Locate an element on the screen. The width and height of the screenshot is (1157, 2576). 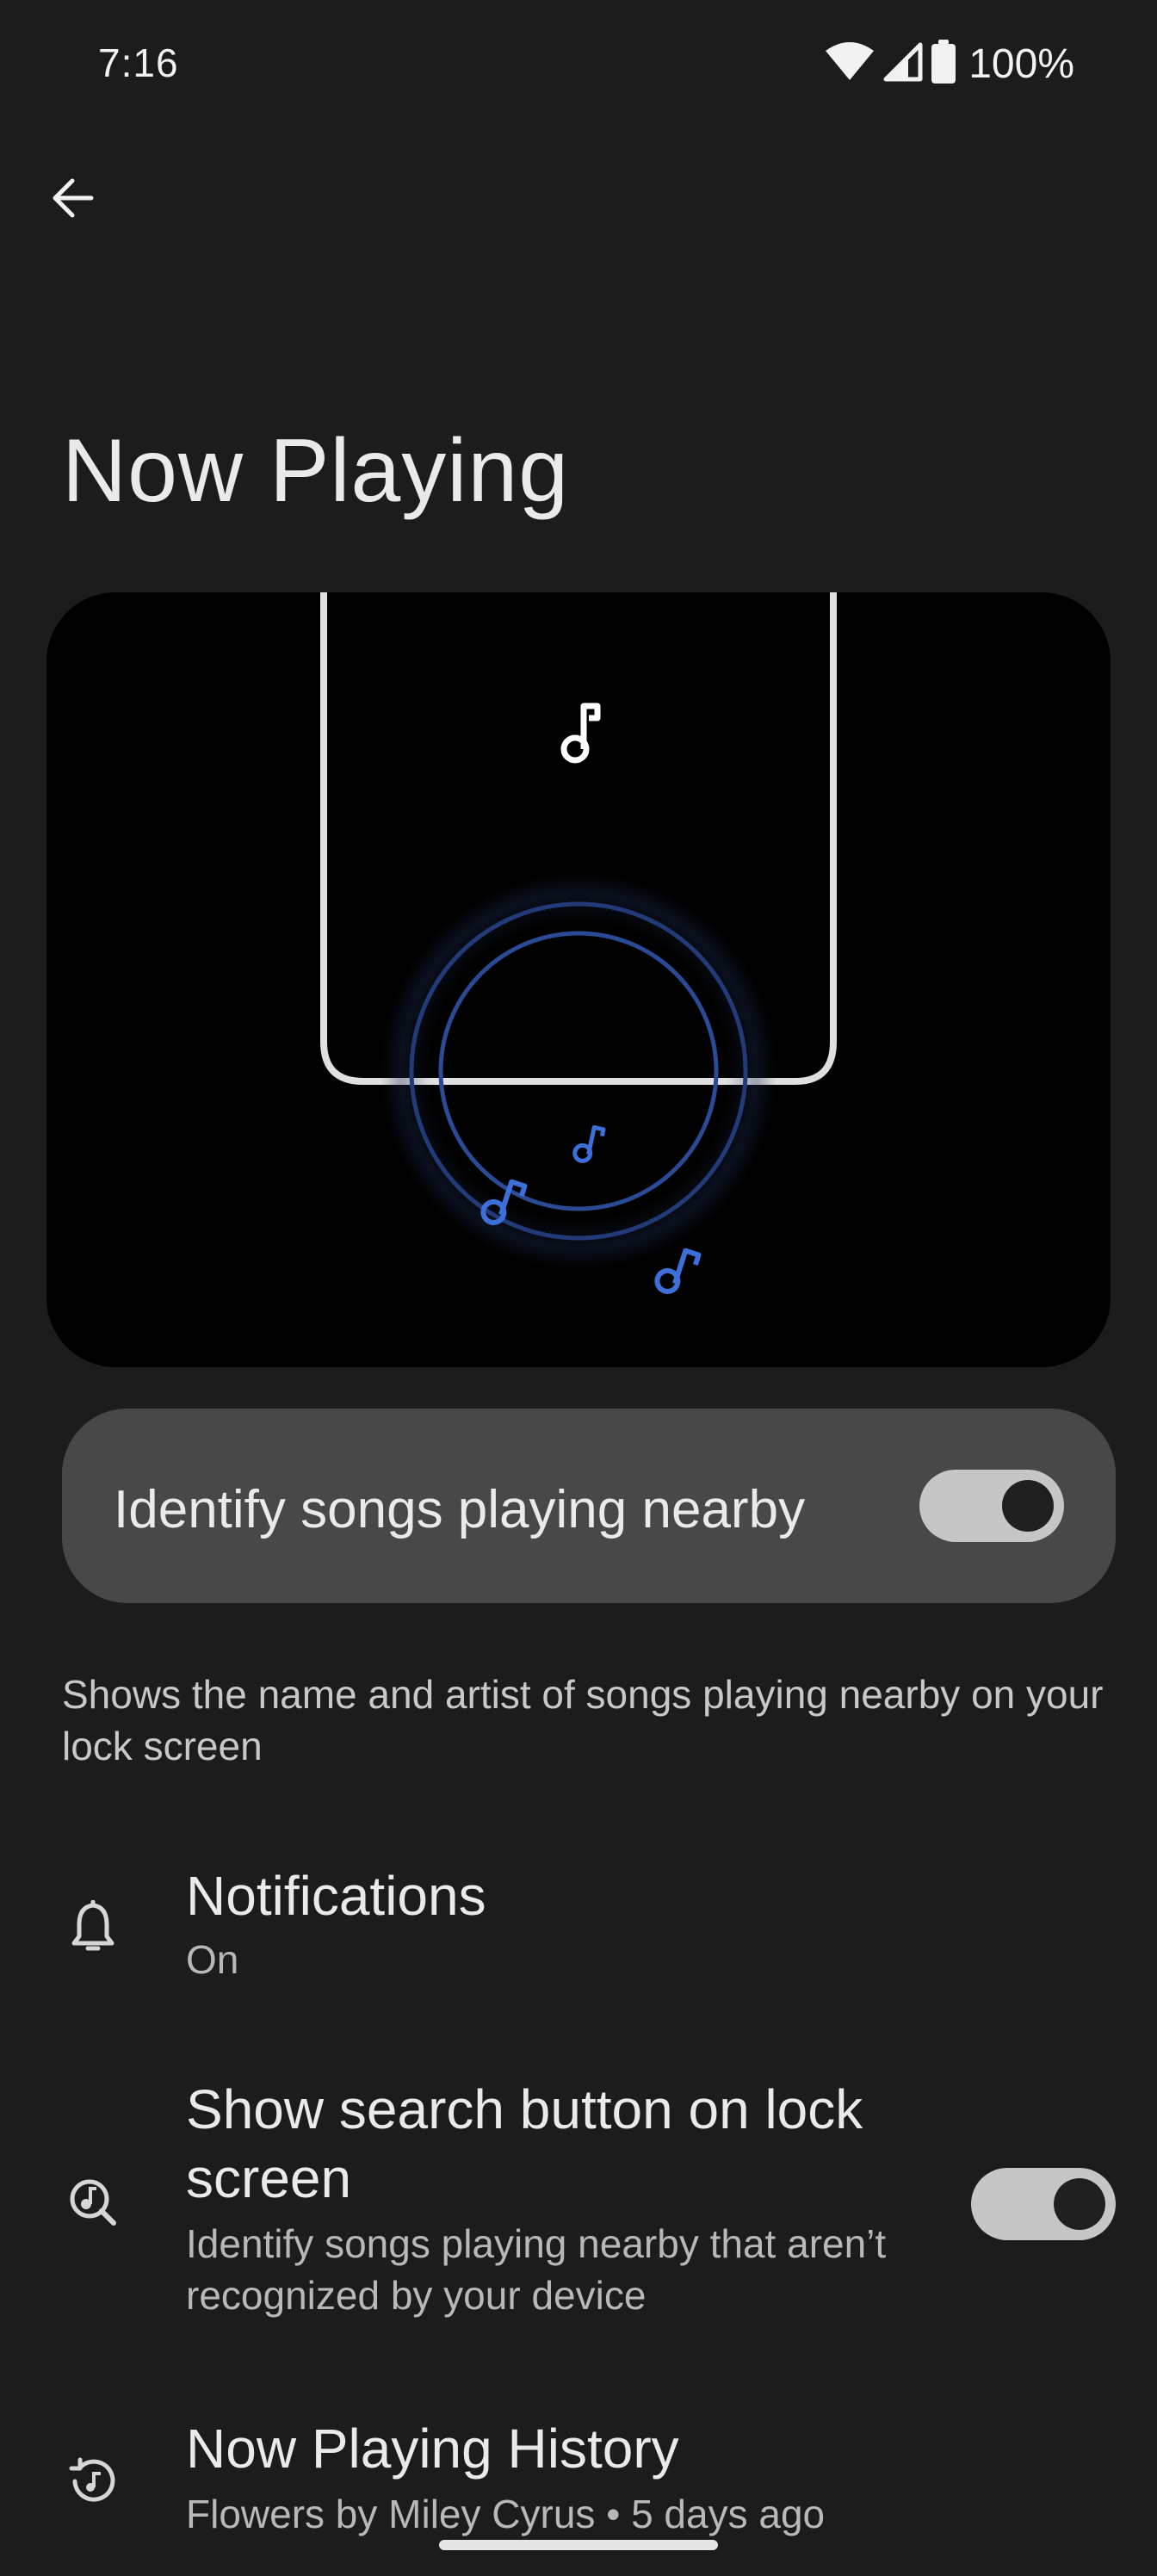
identify-songs-card: Identify songs playing nearby is located at coordinates (589, 1506).